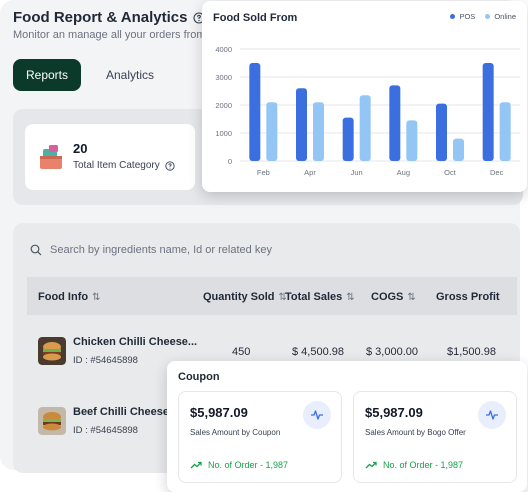 The height and width of the screenshot is (492, 528). Describe the element at coordinates (223, 77) in the screenshot. I see `y-tick-label: 3000` at that location.